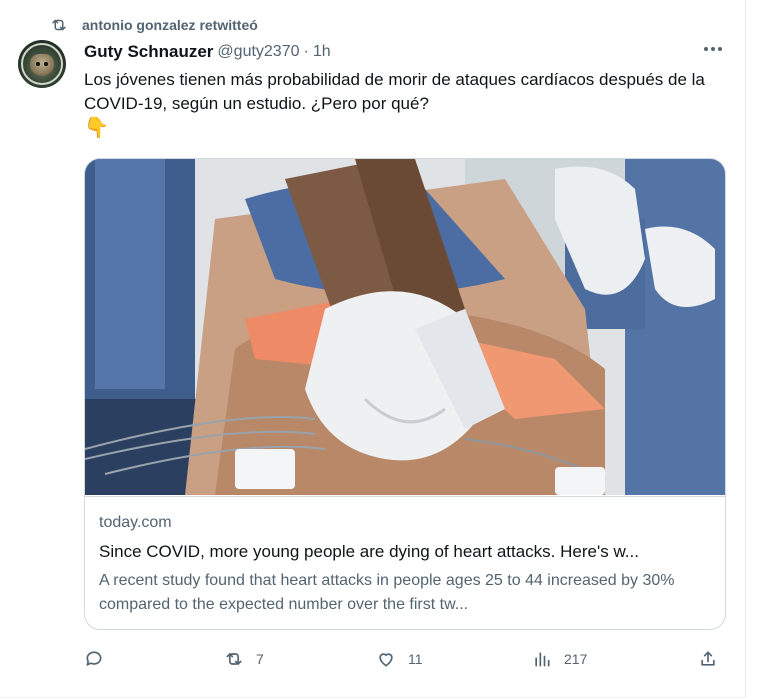 This screenshot has width=764, height=698. I want to click on share-icon, so click(708, 658).